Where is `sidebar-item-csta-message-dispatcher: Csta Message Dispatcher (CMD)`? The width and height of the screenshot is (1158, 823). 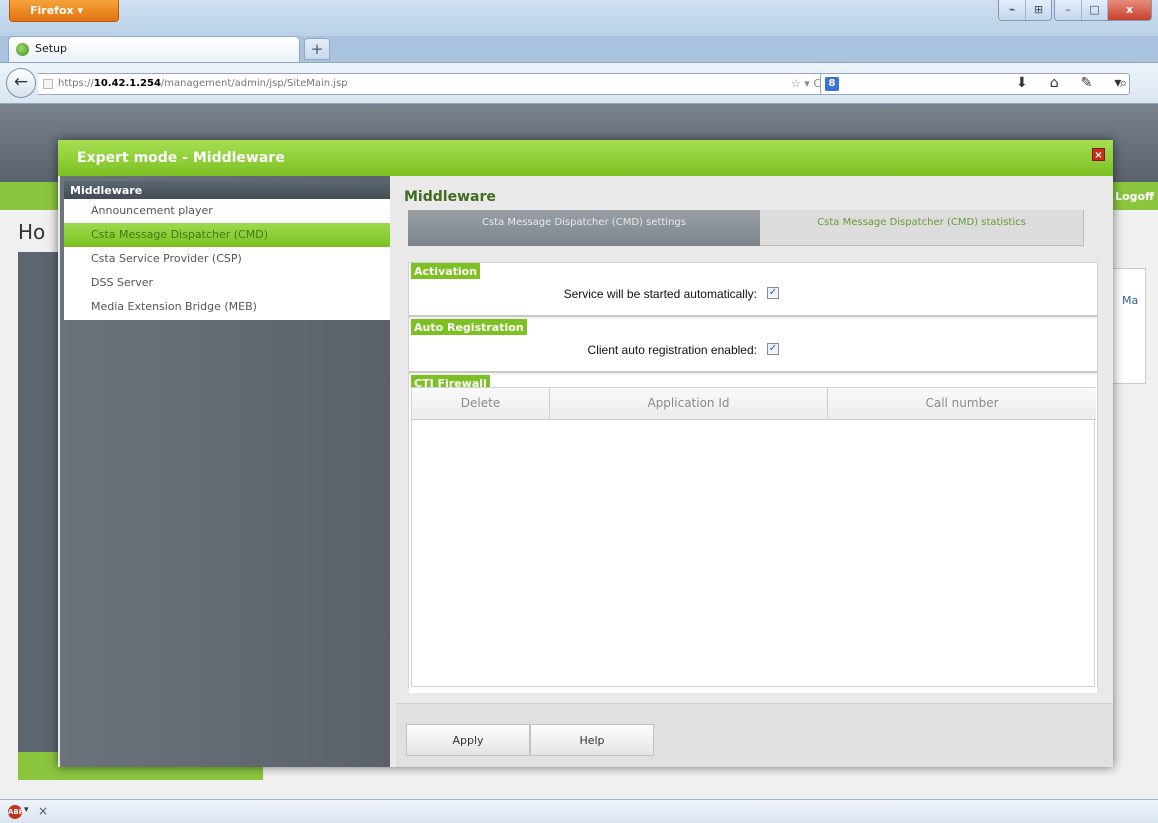 sidebar-item-csta-message-dispatcher: Csta Message Dispatcher (CMD) is located at coordinates (227, 235).